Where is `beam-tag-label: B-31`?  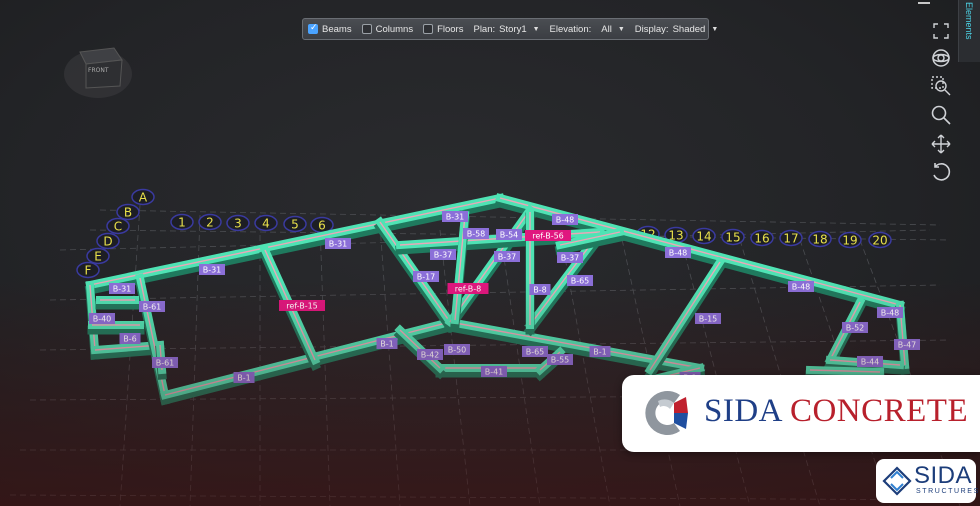
beam-tag-label: B-31 is located at coordinates (122, 289).